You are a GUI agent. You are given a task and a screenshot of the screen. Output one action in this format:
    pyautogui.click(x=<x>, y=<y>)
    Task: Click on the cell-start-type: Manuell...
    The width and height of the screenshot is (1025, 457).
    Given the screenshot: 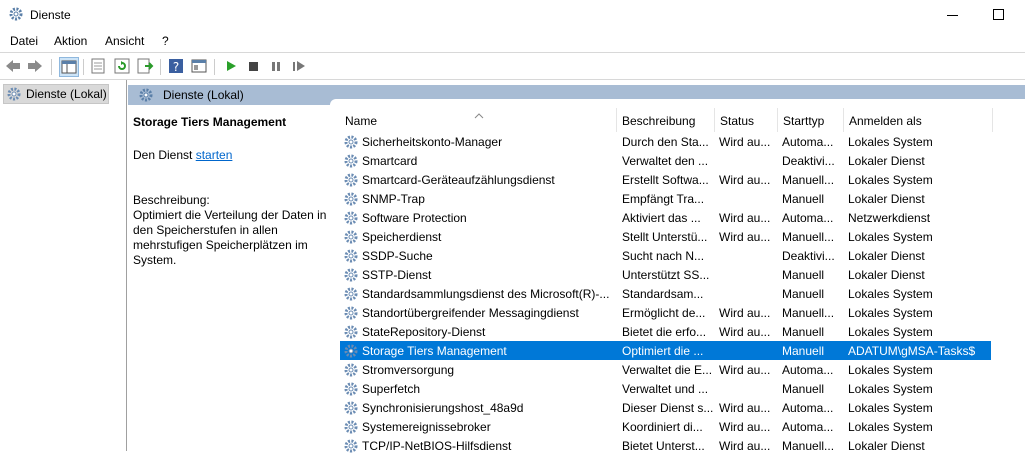 What is the action you would take?
    pyautogui.click(x=808, y=237)
    